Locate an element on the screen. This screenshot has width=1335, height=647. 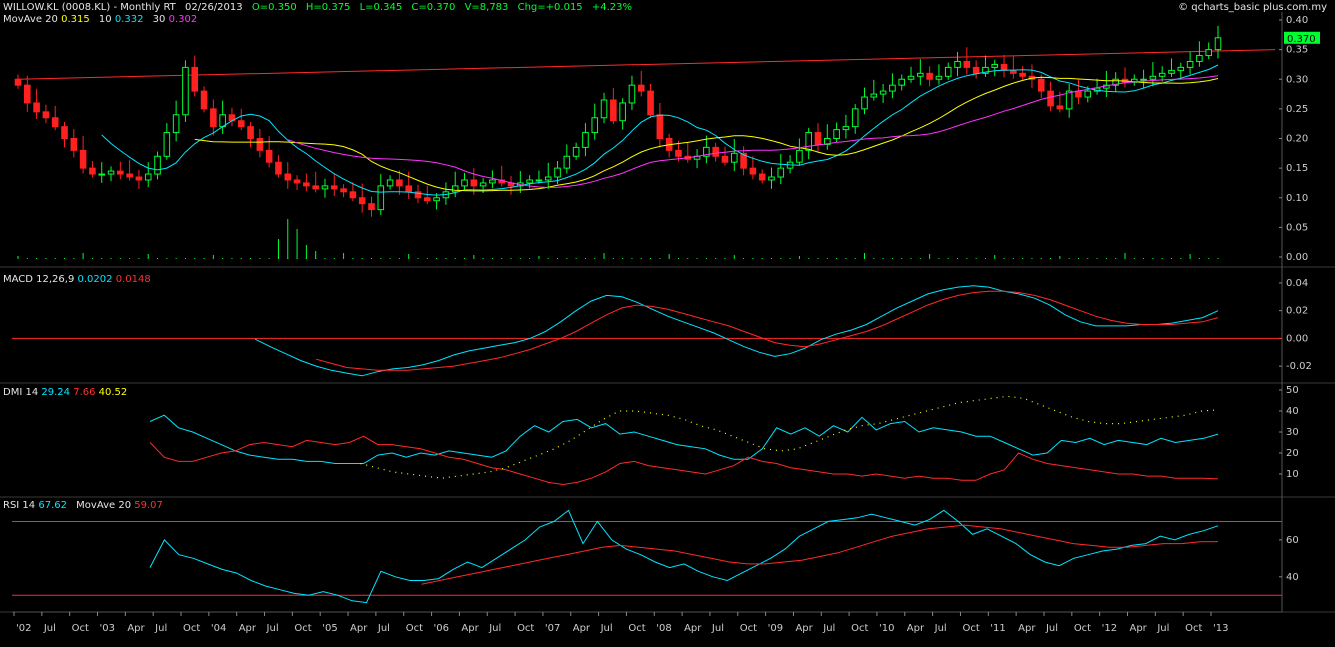
dmi-series-plusdi is located at coordinates (684, 439).